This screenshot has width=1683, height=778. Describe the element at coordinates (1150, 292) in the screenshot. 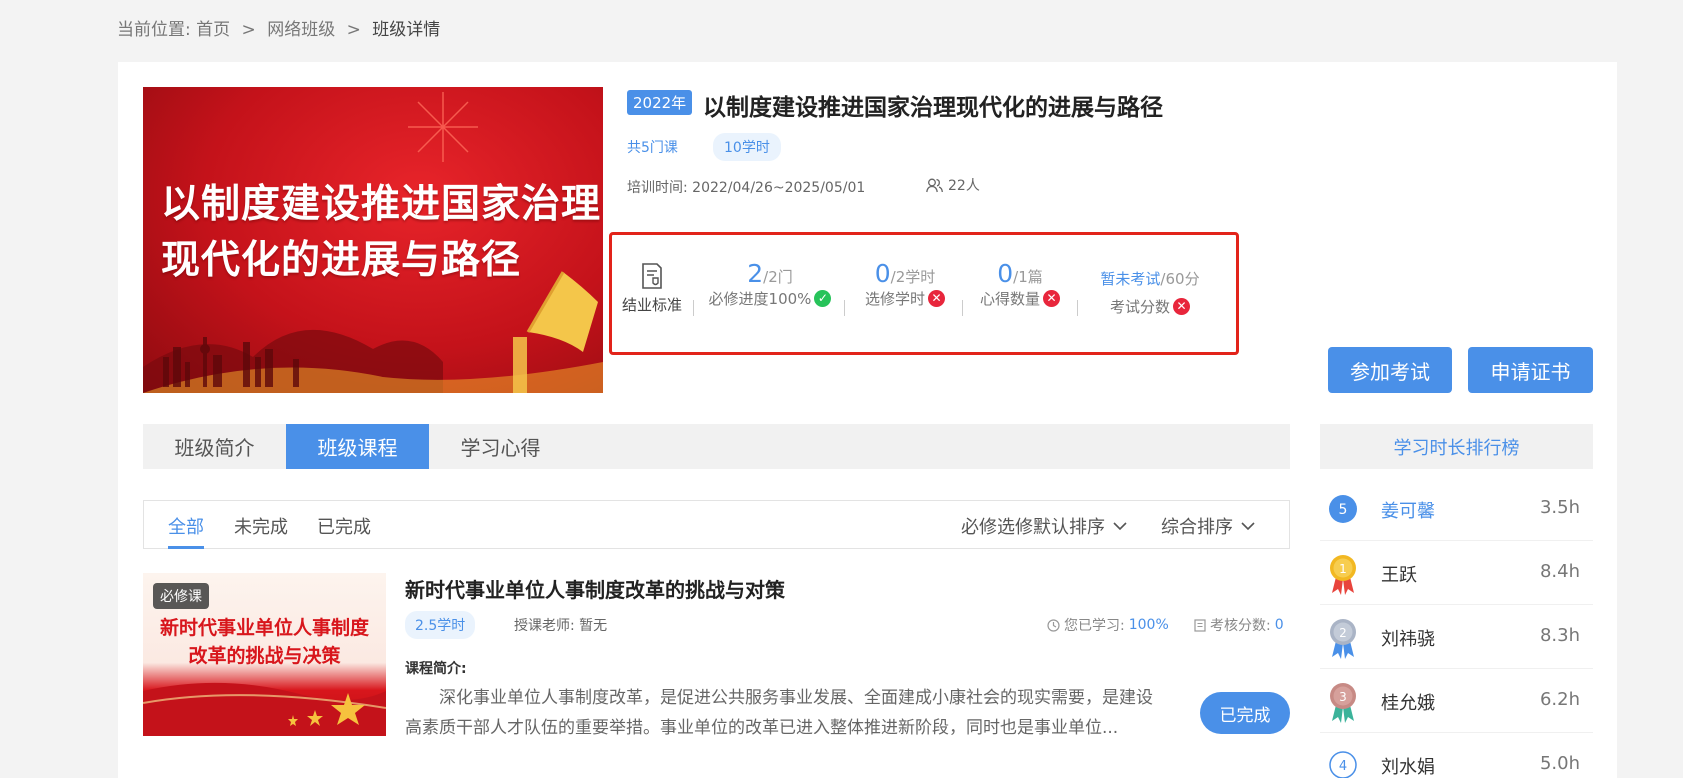

I see `standard-exam-score: 暂未考试/60分 考试分数 ✕` at that location.